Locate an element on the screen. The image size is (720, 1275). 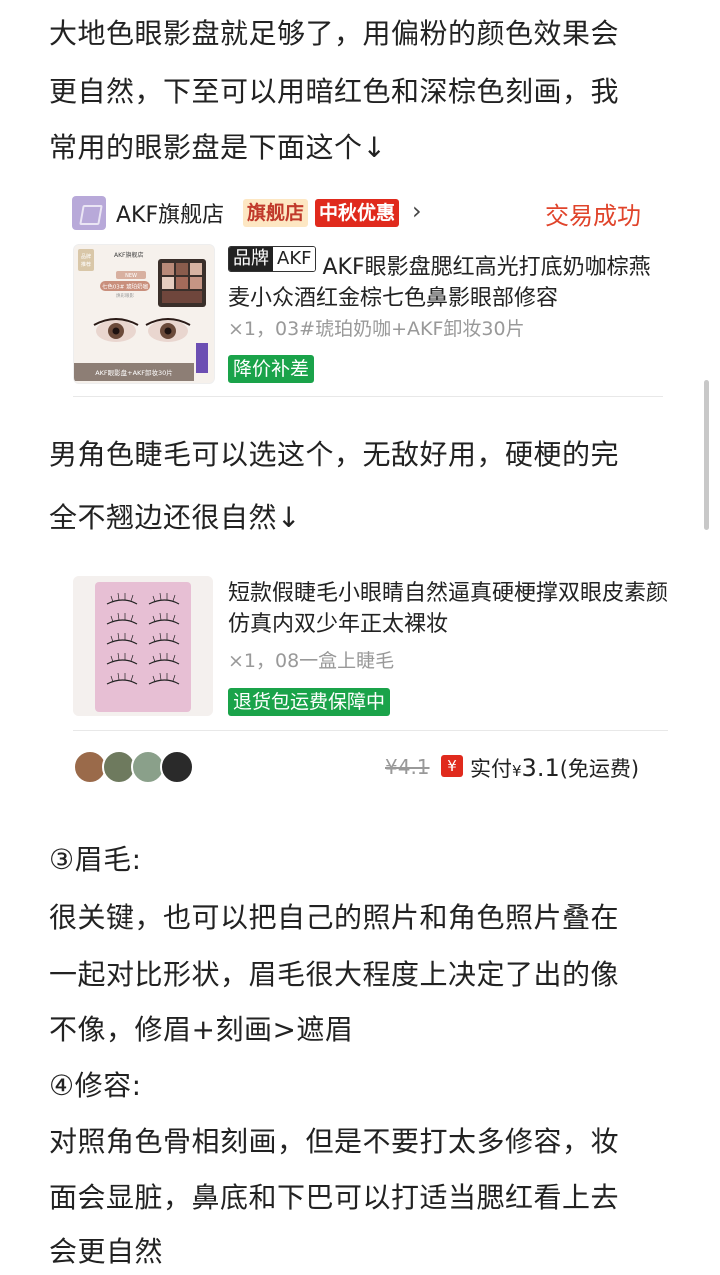
brand-badge: 品牌 AKF is located at coordinates (272, 259).